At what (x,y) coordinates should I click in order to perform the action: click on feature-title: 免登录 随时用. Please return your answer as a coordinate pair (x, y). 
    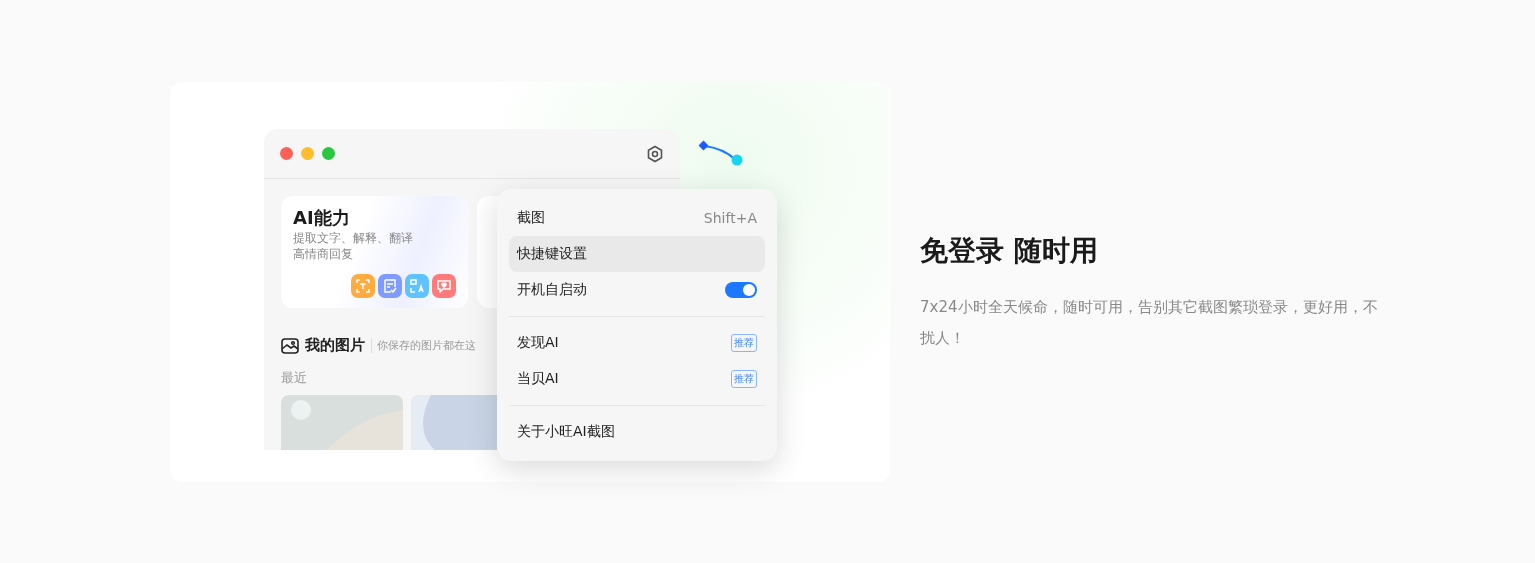
    Looking at the image, I should click on (1009, 251).